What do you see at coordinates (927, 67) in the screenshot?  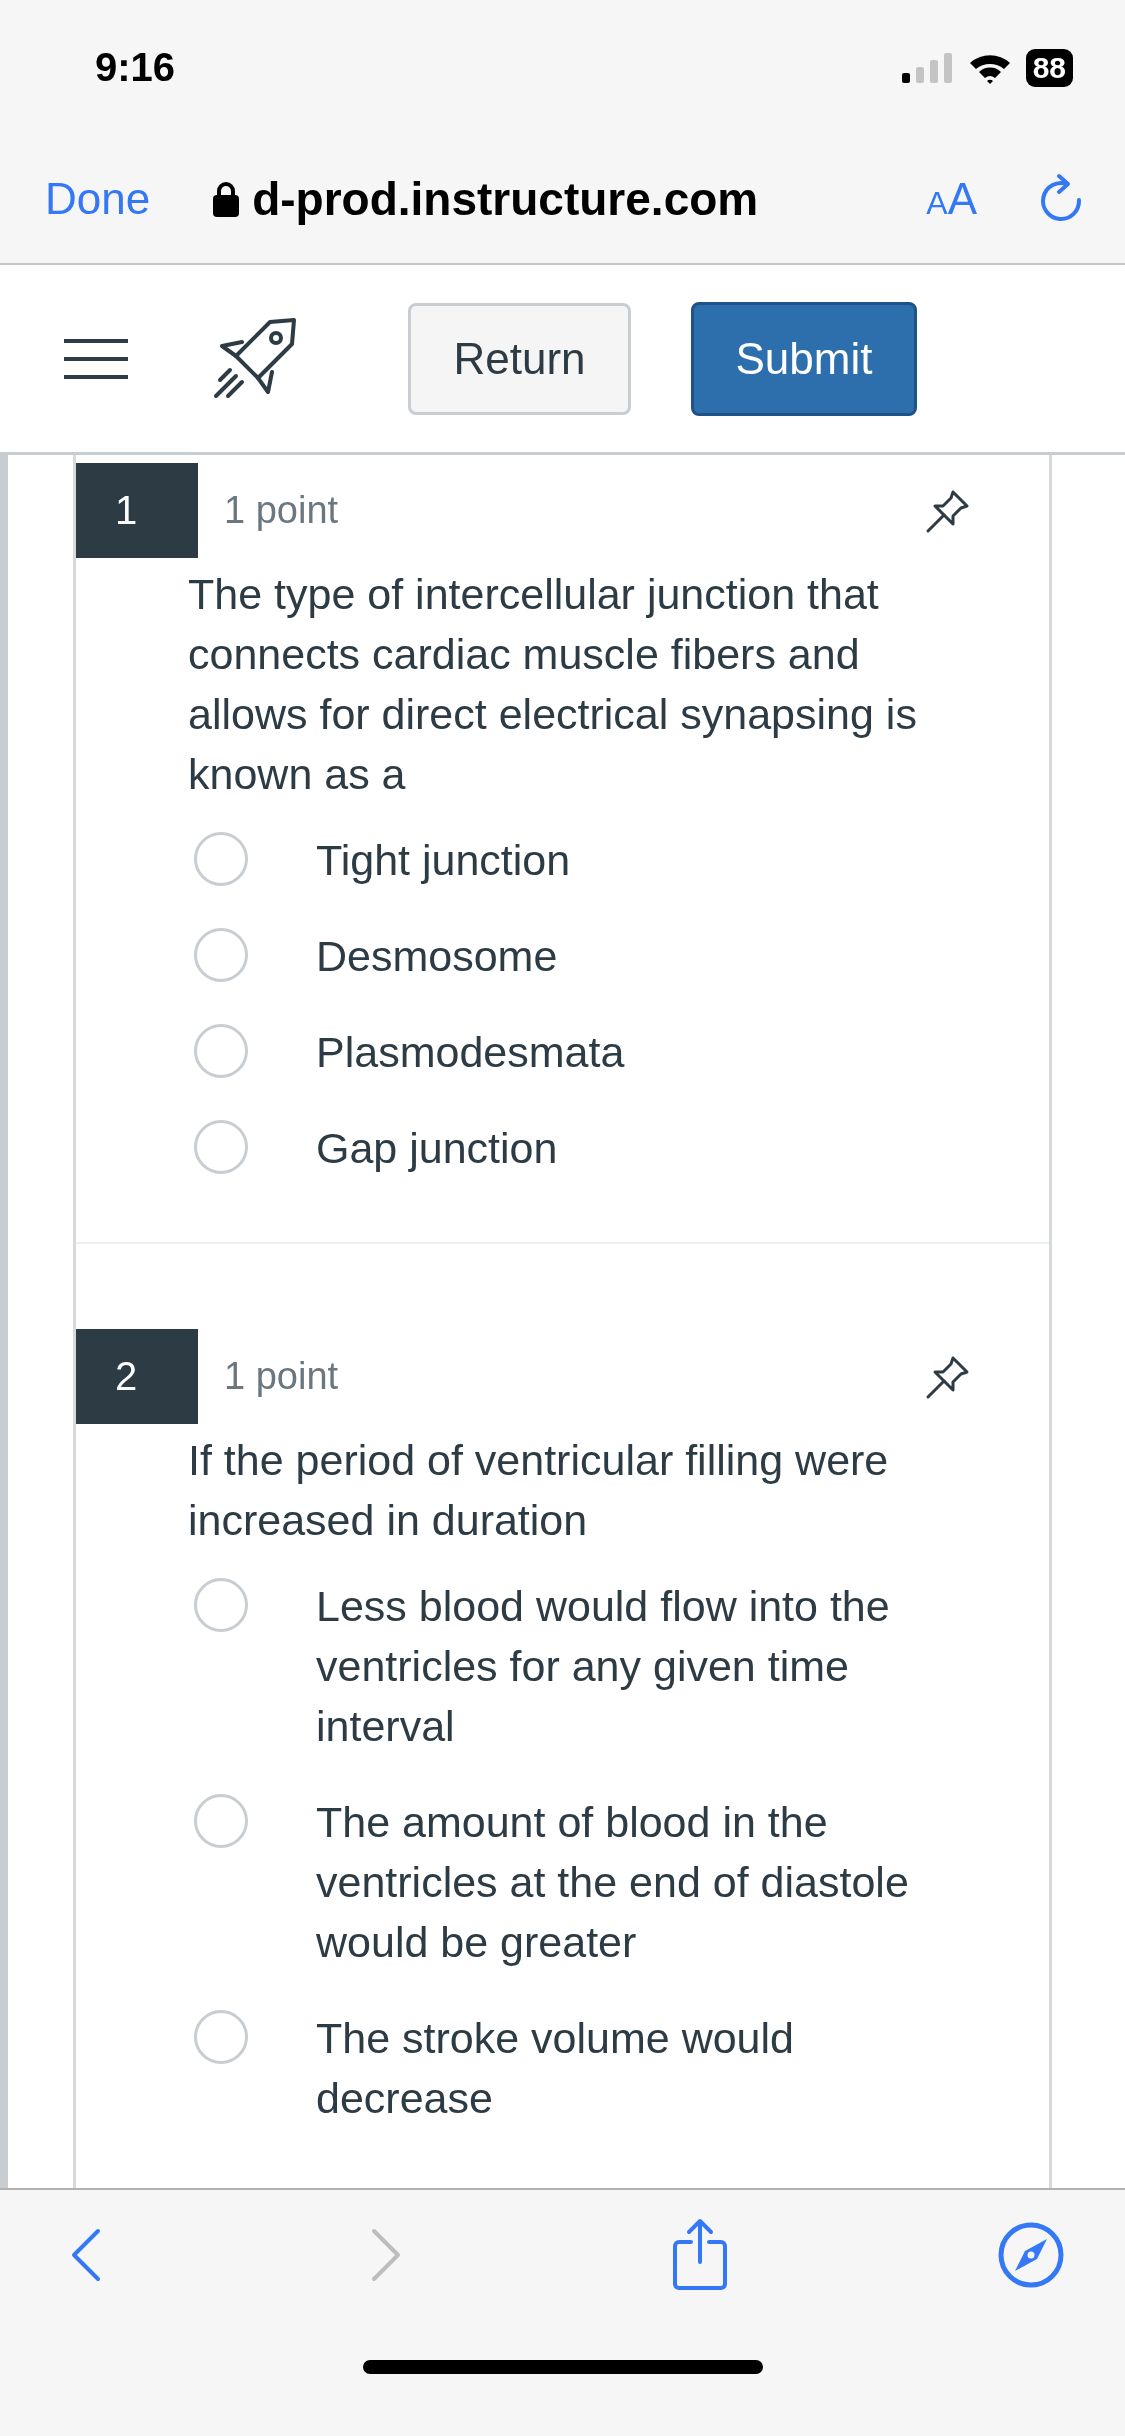 I see `signal-icon` at bounding box center [927, 67].